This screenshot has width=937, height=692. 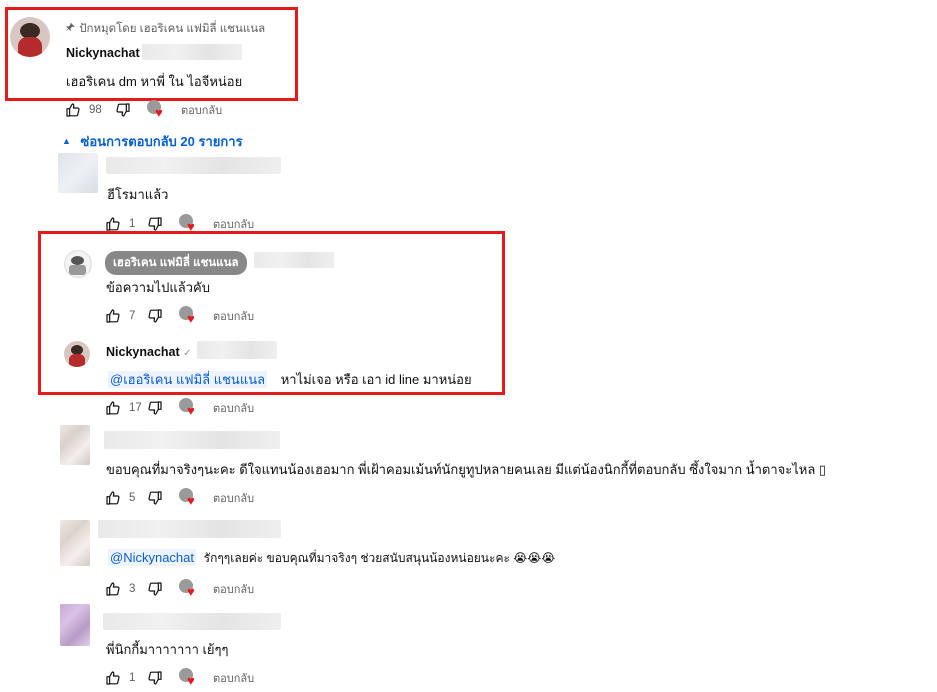 What do you see at coordinates (132, 589) in the screenshot?
I see `like-count: 3` at bounding box center [132, 589].